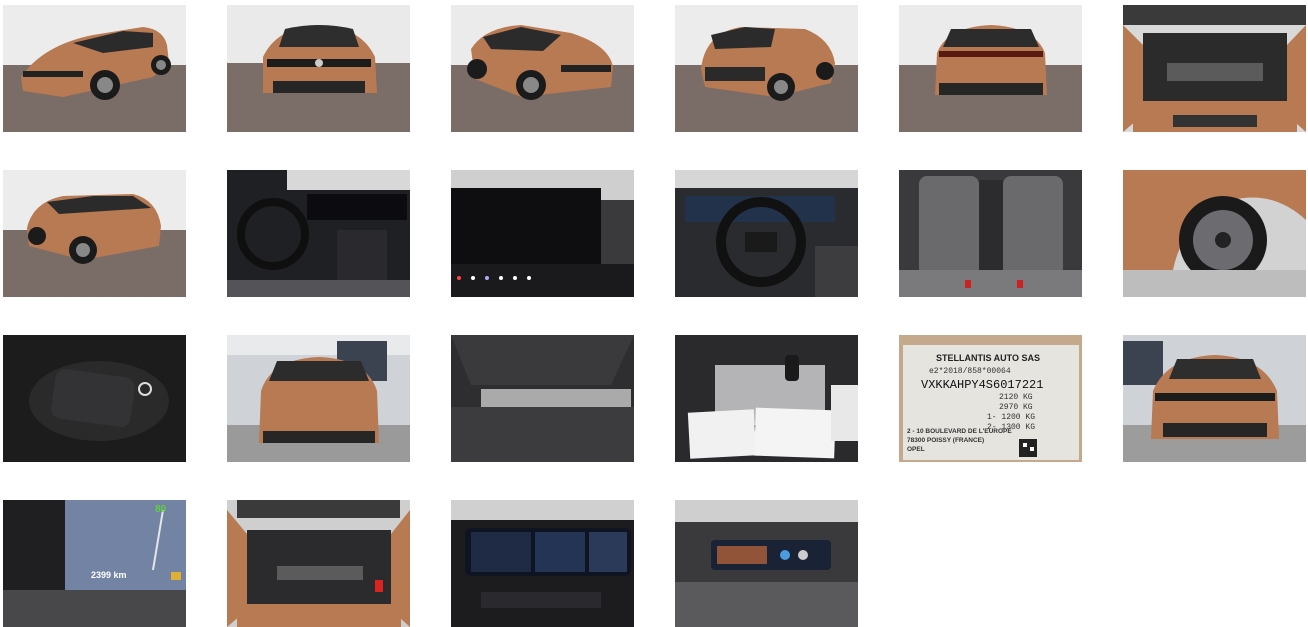 This screenshot has height=627, width=1308. I want to click on car-front-left-photo, so click(94, 68).